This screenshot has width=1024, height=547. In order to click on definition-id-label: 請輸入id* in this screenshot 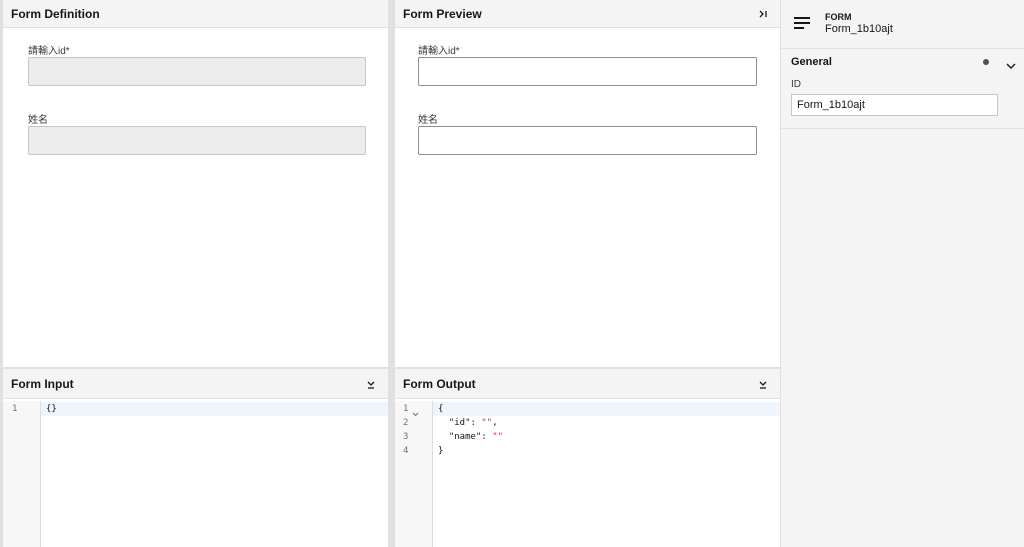, I will do `click(49, 51)`.